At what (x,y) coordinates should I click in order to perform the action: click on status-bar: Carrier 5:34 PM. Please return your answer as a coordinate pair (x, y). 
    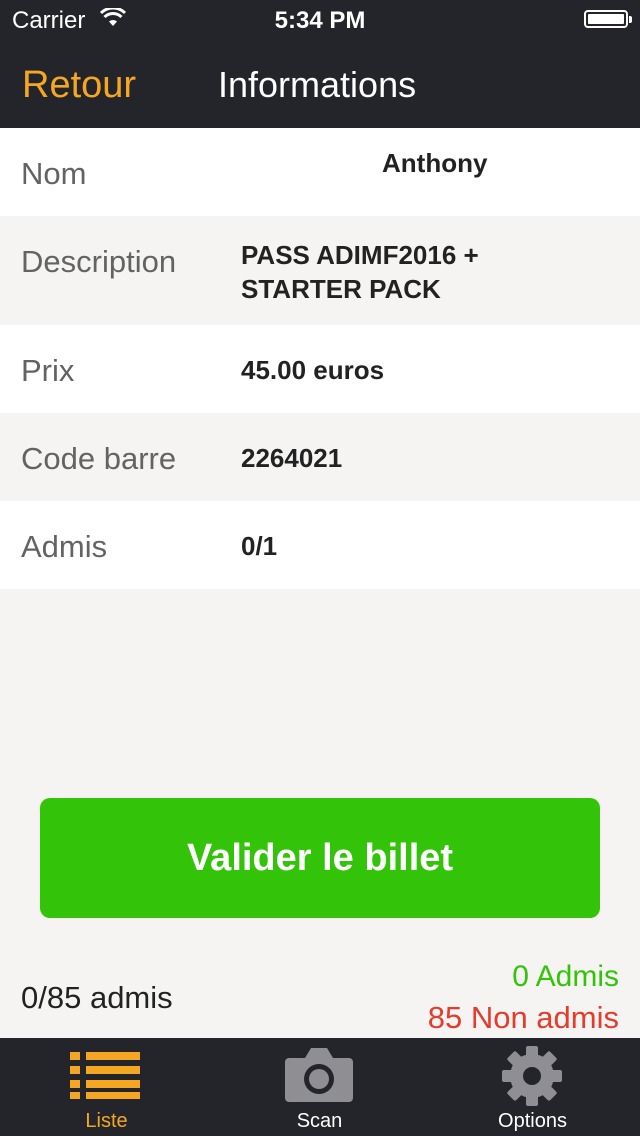
    Looking at the image, I should click on (320, 20).